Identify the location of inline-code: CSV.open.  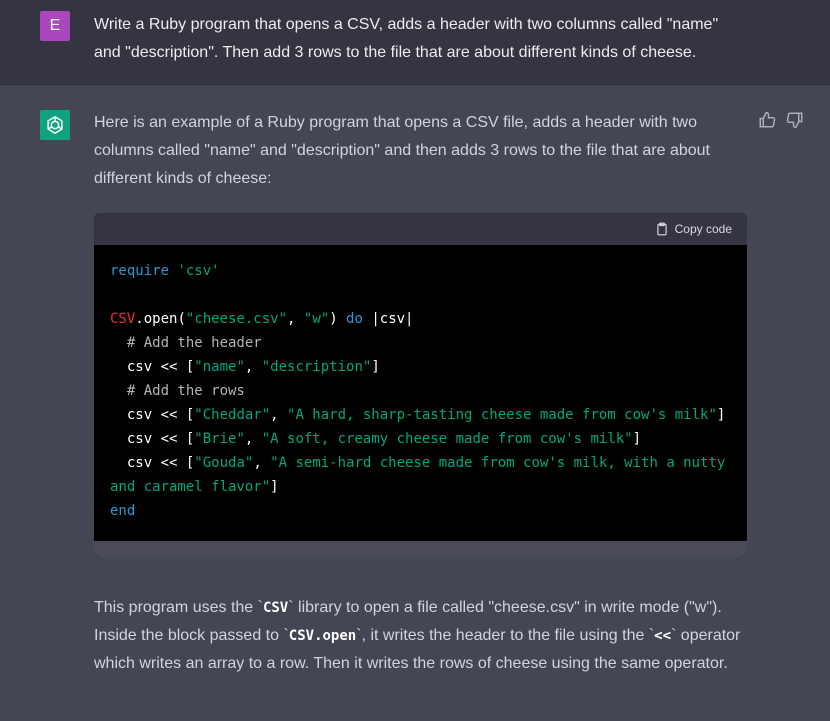
(322, 636).